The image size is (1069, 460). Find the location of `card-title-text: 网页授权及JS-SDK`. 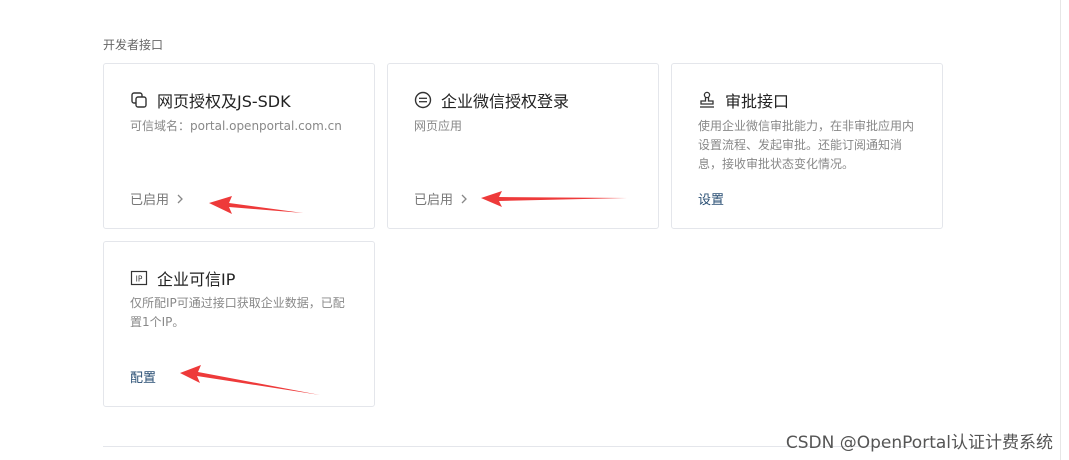

card-title-text: 网页授权及JS-SDK is located at coordinates (224, 101).